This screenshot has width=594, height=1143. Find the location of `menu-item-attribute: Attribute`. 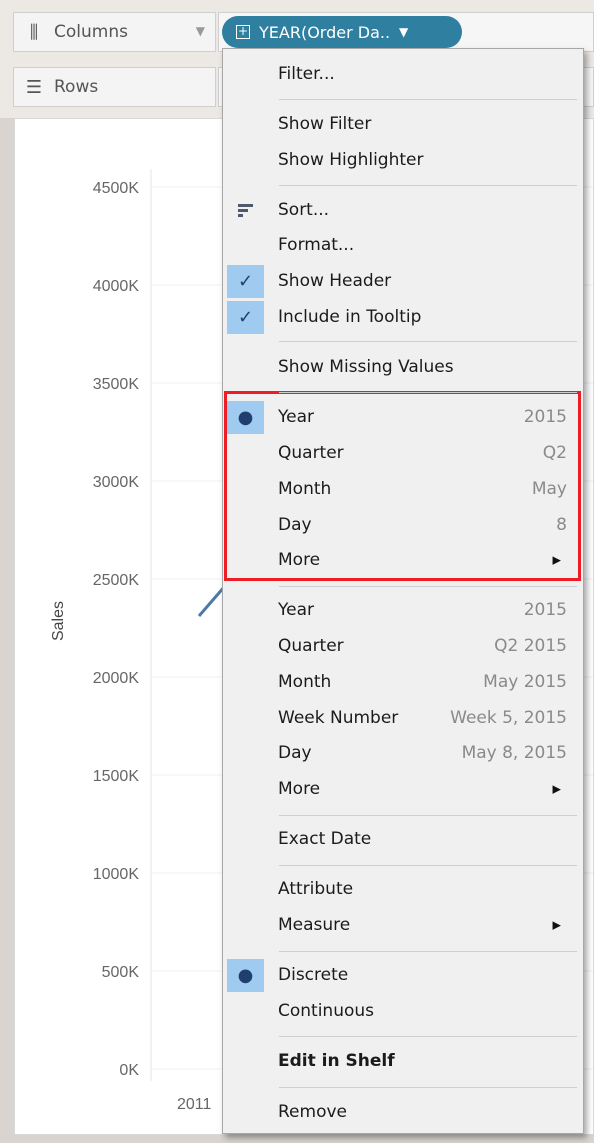

menu-item-attribute: Attribute is located at coordinates (403, 889).